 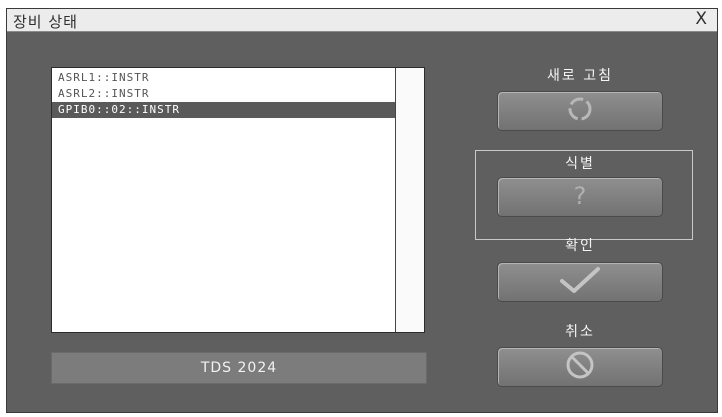 I want to click on refresh-icon, so click(x=580, y=111).